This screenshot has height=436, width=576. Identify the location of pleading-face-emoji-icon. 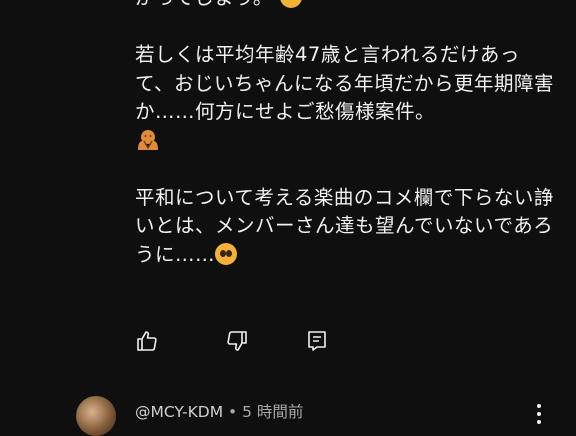
(226, 253).